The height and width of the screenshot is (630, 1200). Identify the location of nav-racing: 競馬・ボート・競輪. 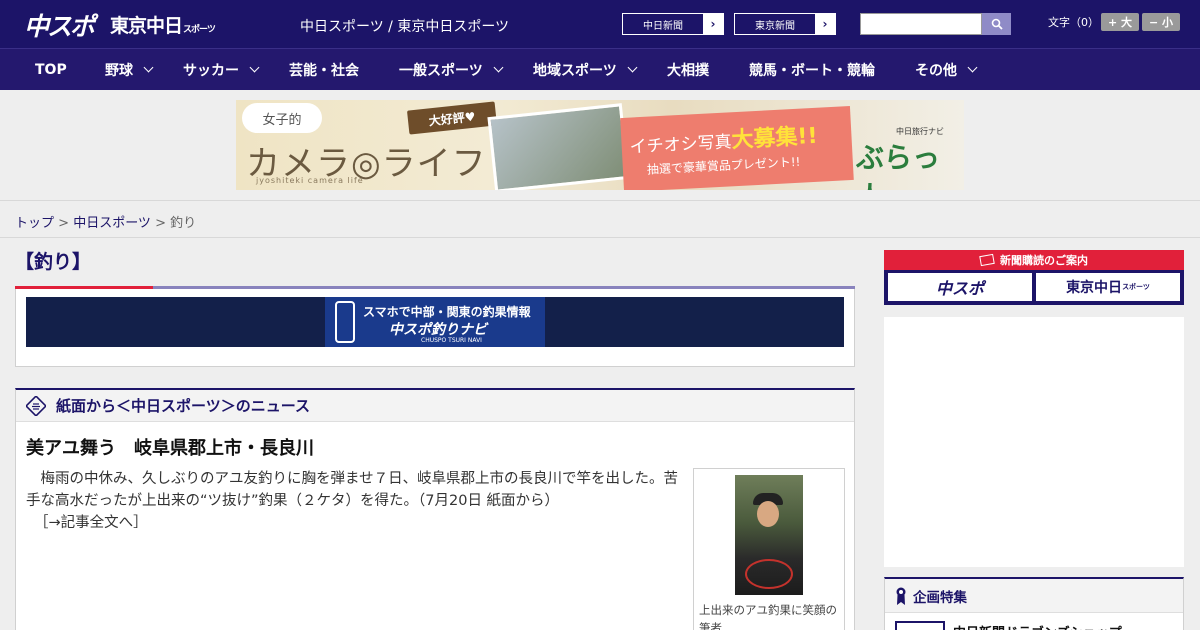
(812, 69).